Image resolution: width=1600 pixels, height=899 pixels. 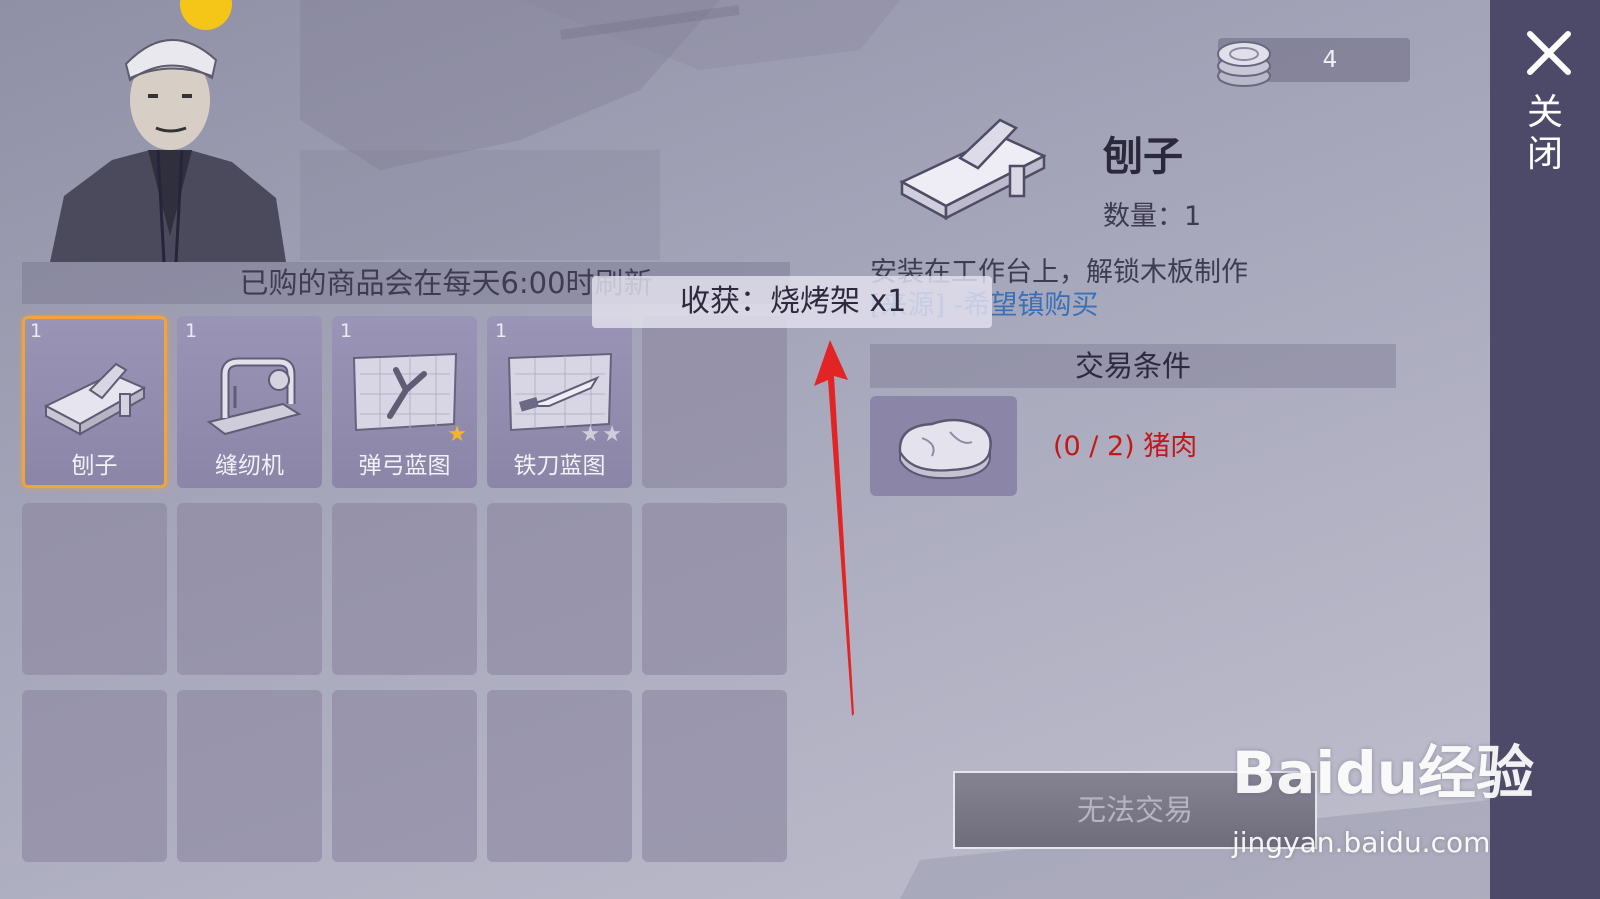 What do you see at coordinates (602, 434) in the screenshot?
I see `rarity-stars: ★★` at bounding box center [602, 434].